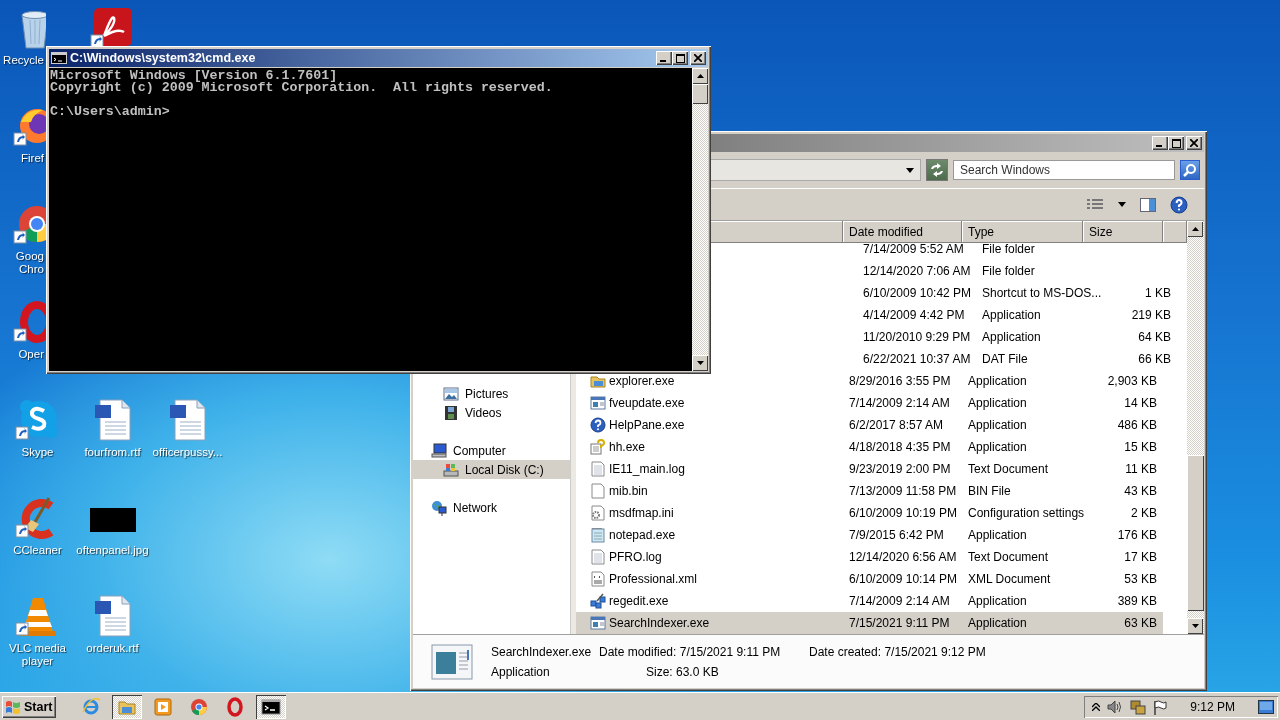 This screenshot has height=720, width=1280. I want to click on type-cell: Configuration settings, so click(1022, 513).